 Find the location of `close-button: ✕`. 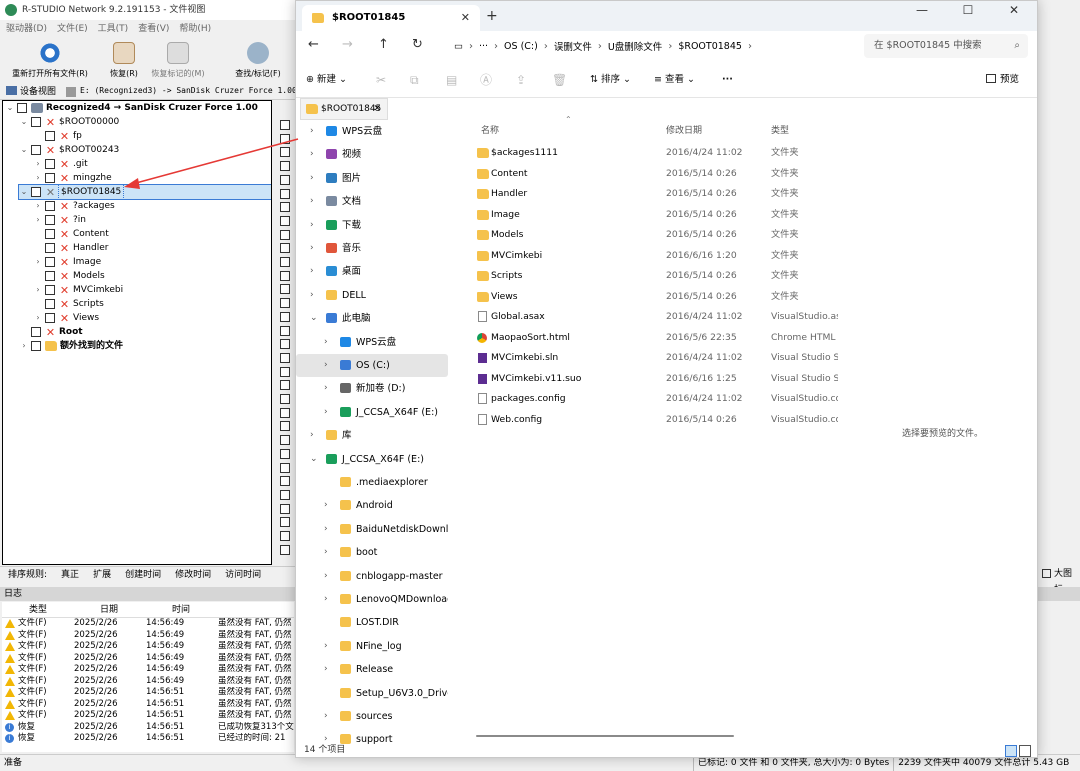

close-button: ✕ is located at coordinates (1014, 16).